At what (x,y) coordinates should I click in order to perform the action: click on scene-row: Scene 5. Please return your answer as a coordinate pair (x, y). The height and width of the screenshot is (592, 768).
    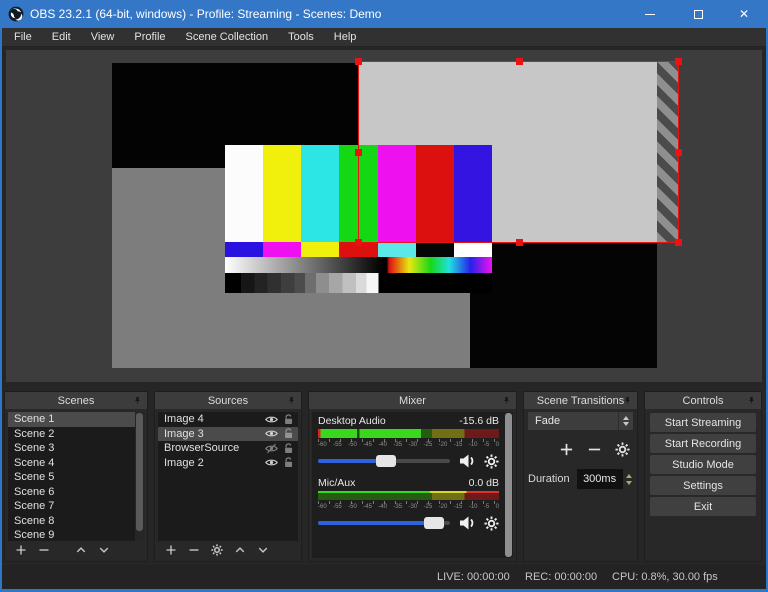
    Looking at the image, I should click on (76, 477).